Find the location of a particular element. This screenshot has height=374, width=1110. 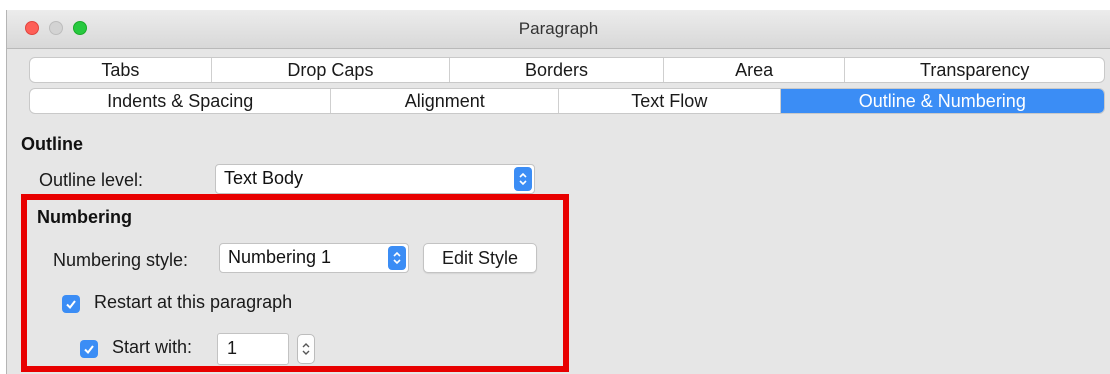

stepper-arrows-icon is located at coordinates (306, 349).